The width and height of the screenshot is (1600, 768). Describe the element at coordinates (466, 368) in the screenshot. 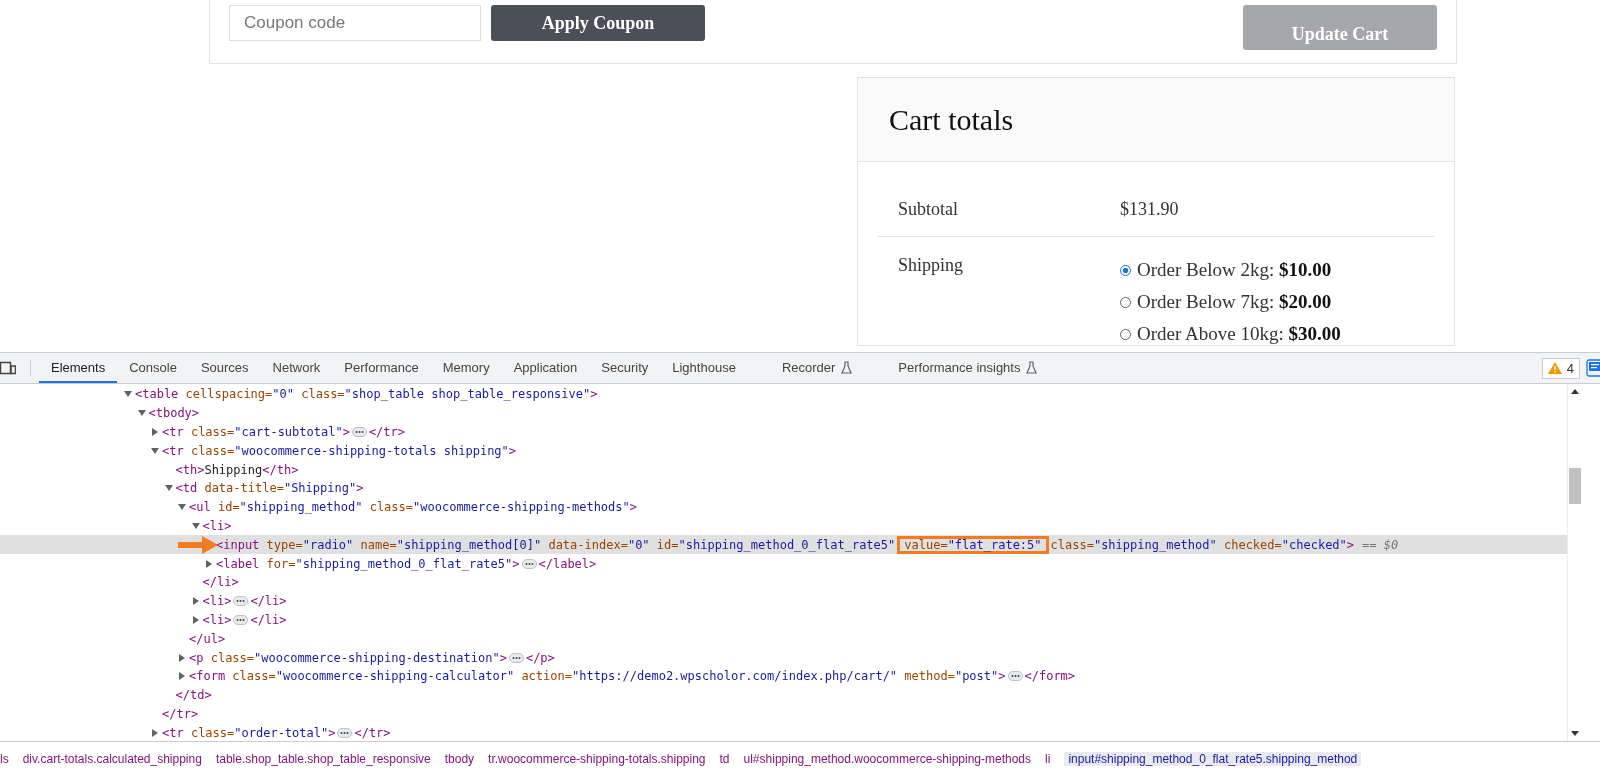

I see `devtools-tab: Memory` at that location.